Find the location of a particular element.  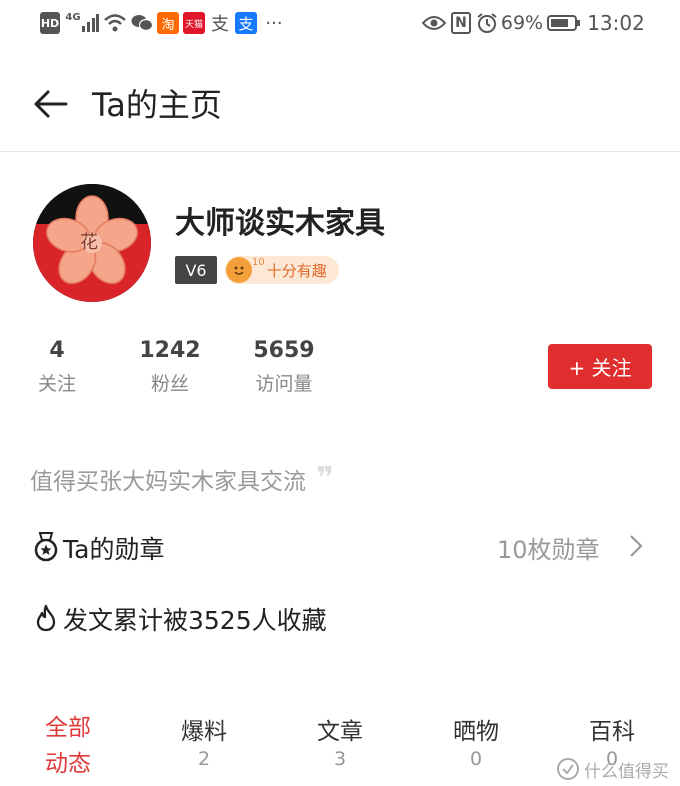

hd-icon: HD is located at coordinates (50, 23).